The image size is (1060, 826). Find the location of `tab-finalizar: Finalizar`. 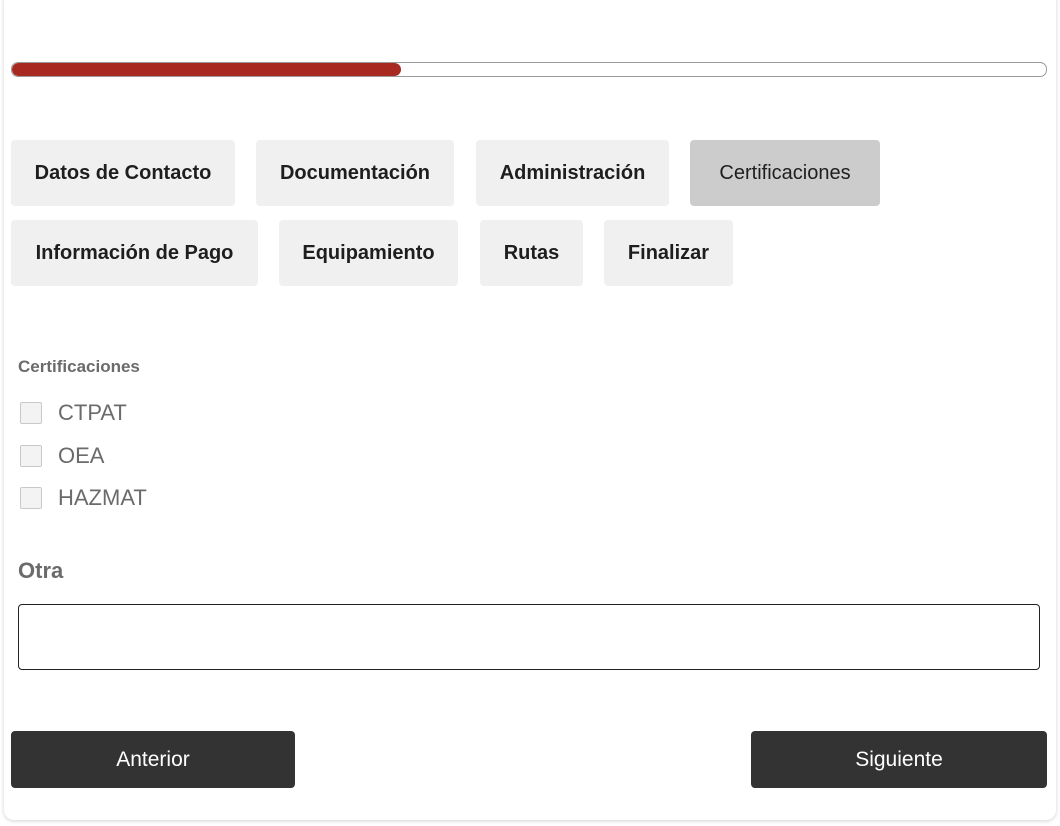

tab-finalizar: Finalizar is located at coordinates (668, 253).